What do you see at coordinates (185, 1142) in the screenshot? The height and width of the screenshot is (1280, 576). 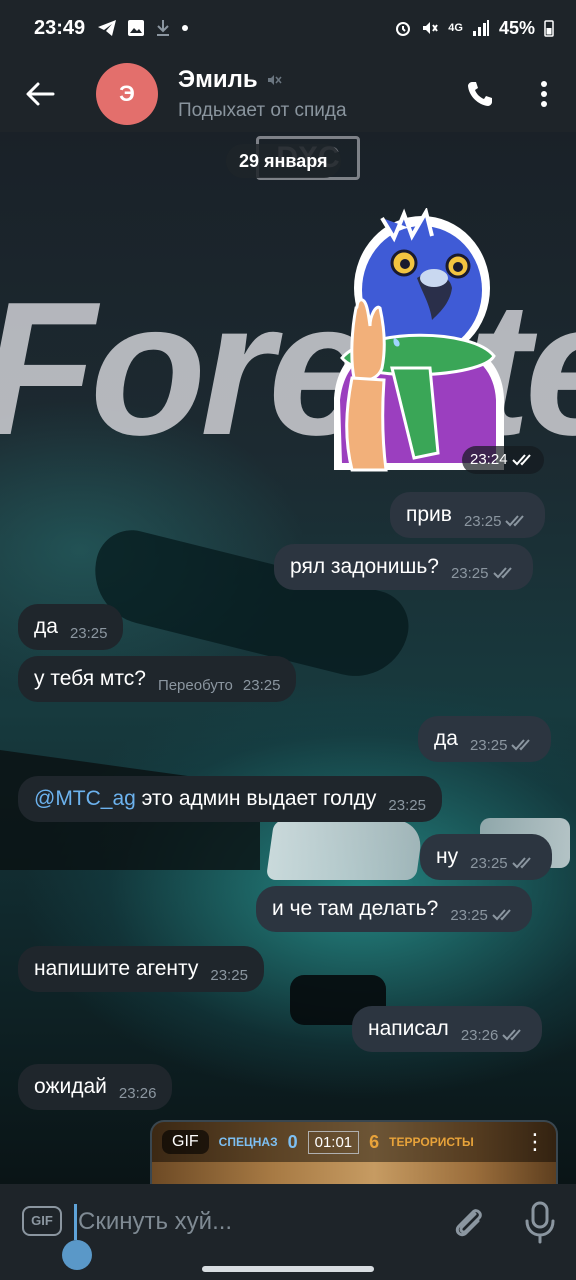 I see `gif-badge: GIF` at bounding box center [185, 1142].